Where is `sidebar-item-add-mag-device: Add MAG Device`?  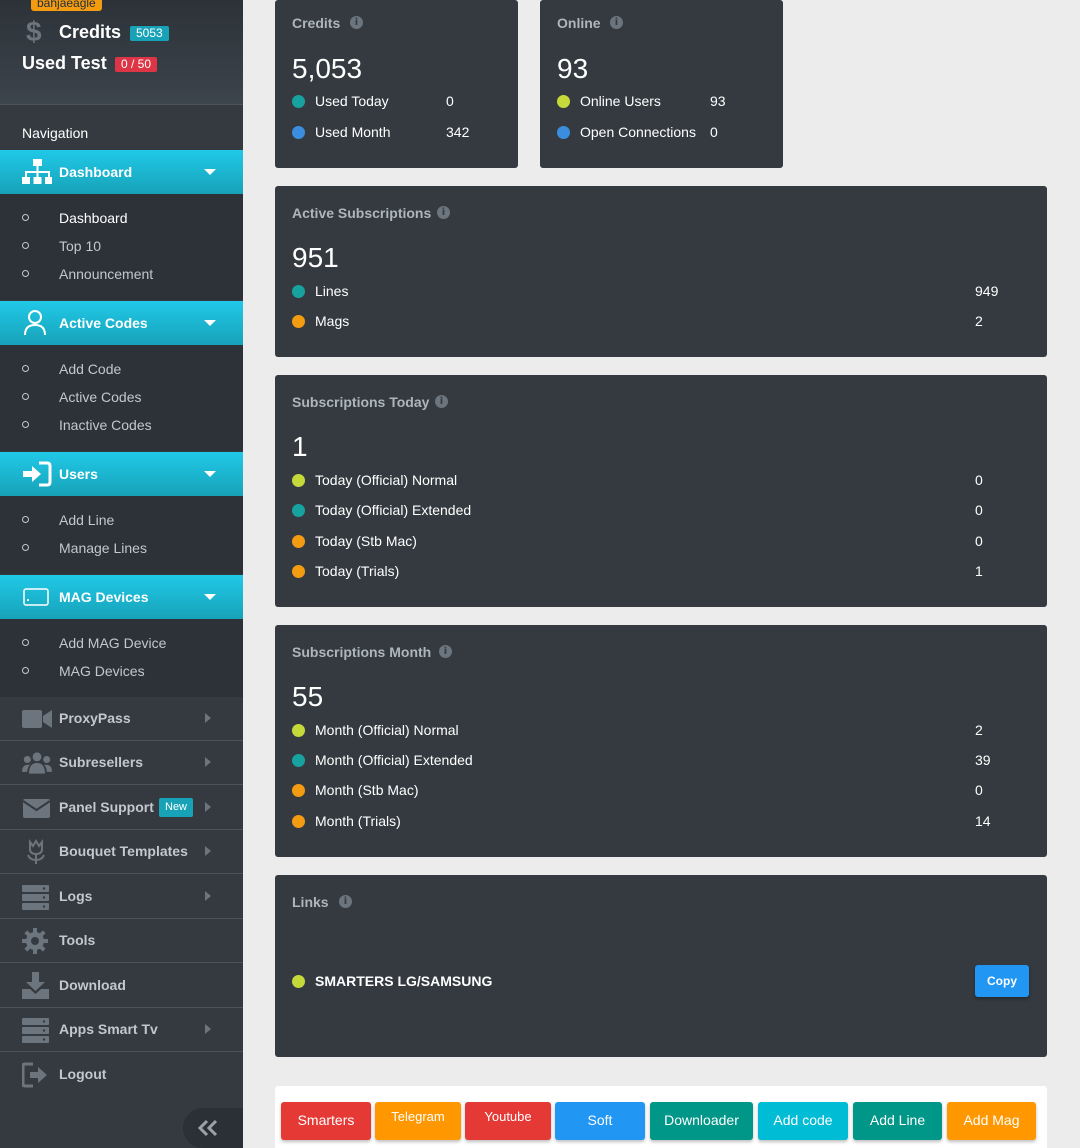 sidebar-item-add-mag-device: Add MAG Device is located at coordinates (121, 643).